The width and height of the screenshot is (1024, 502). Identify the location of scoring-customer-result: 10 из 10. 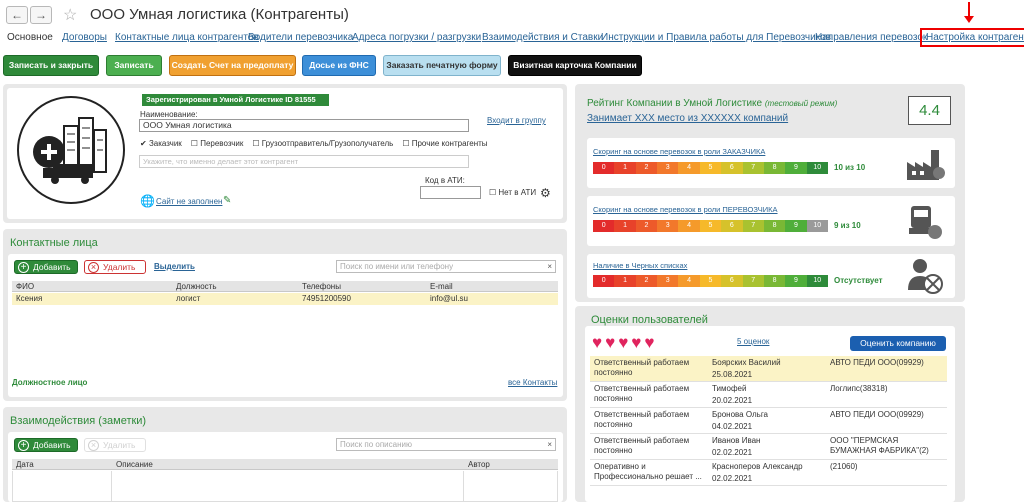
(850, 167).